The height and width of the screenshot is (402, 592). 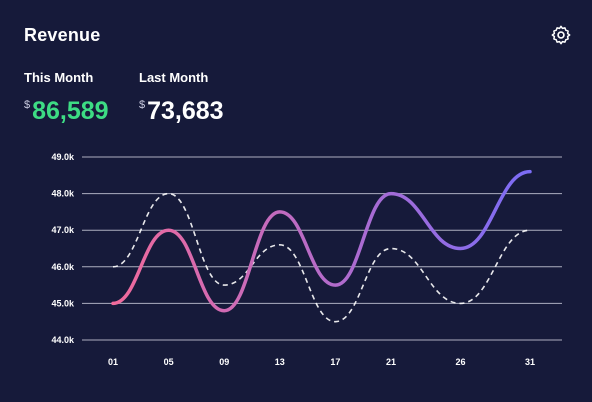 What do you see at coordinates (63, 340) in the screenshot?
I see `y-tick-label: 44.0k` at bounding box center [63, 340].